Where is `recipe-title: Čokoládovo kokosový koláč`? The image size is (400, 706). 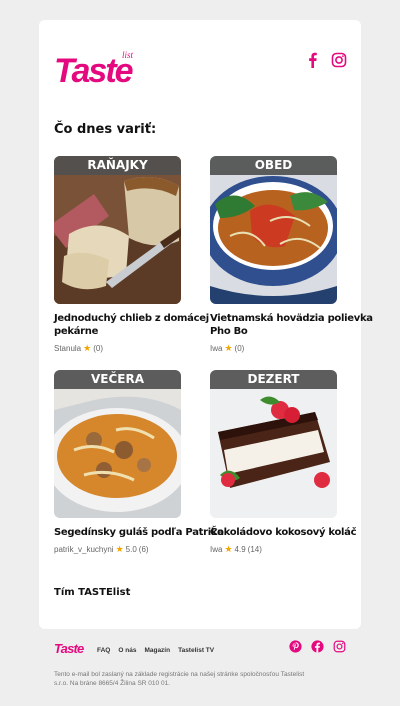 recipe-title: Čokoládovo kokosový koláč is located at coordinates (283, 532).